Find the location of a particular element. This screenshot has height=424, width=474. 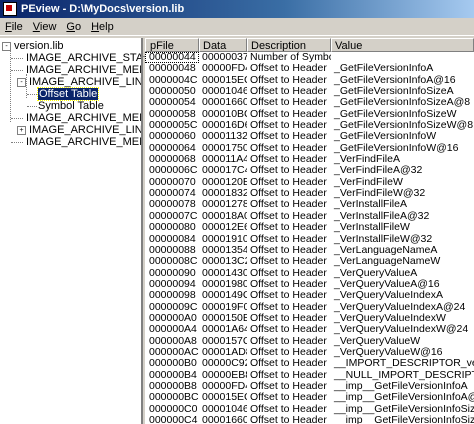

tree-item-symbol-table: Symbol Table is located at coordinates (71, 106).